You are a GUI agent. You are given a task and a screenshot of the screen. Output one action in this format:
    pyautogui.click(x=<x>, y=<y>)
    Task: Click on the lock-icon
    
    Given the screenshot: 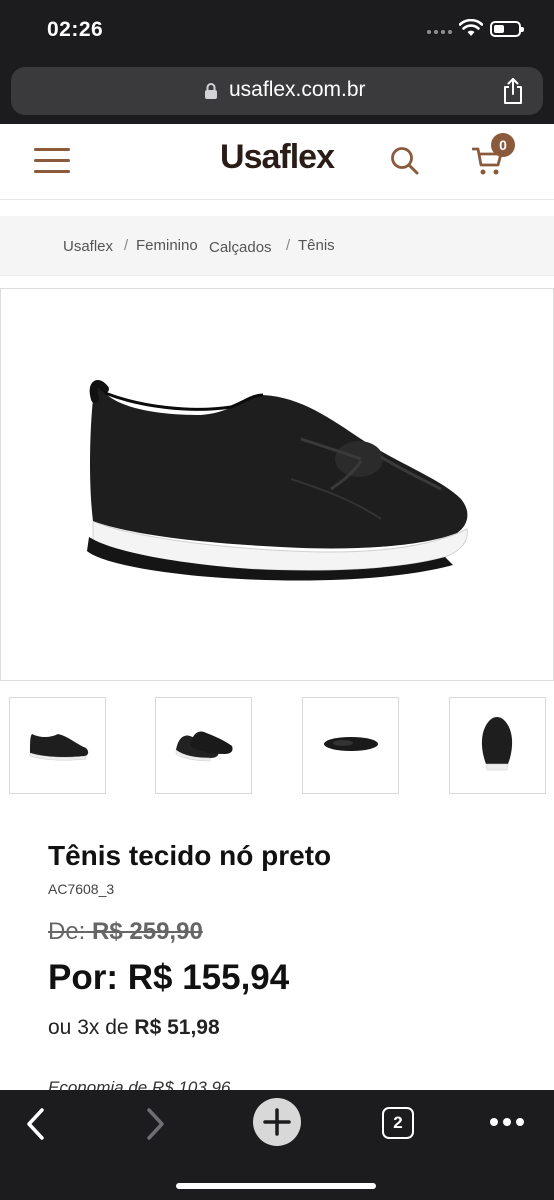 What is the action you would take?
    pyautogui.click(x=211, y=91)
    